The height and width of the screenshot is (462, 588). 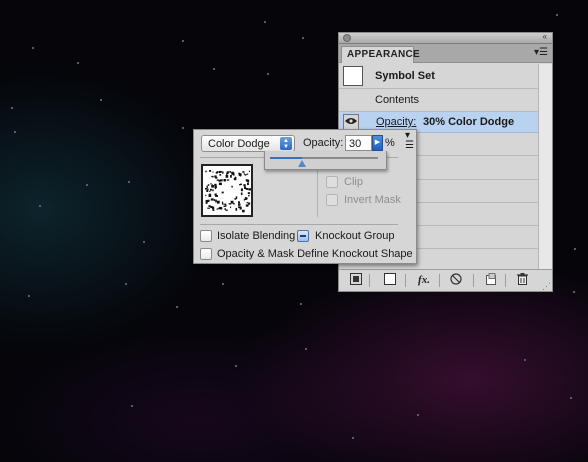 I want to click on opacity-slider-popup, so click(x=325, y=160).